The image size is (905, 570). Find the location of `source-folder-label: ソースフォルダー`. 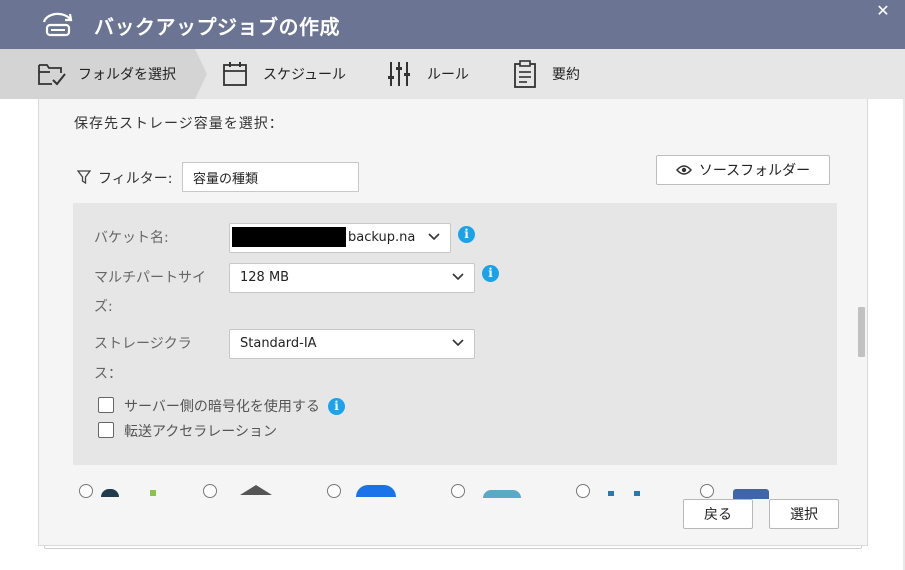

source-folder-label: ソースフォルダー is located at coordinates (754, 171).